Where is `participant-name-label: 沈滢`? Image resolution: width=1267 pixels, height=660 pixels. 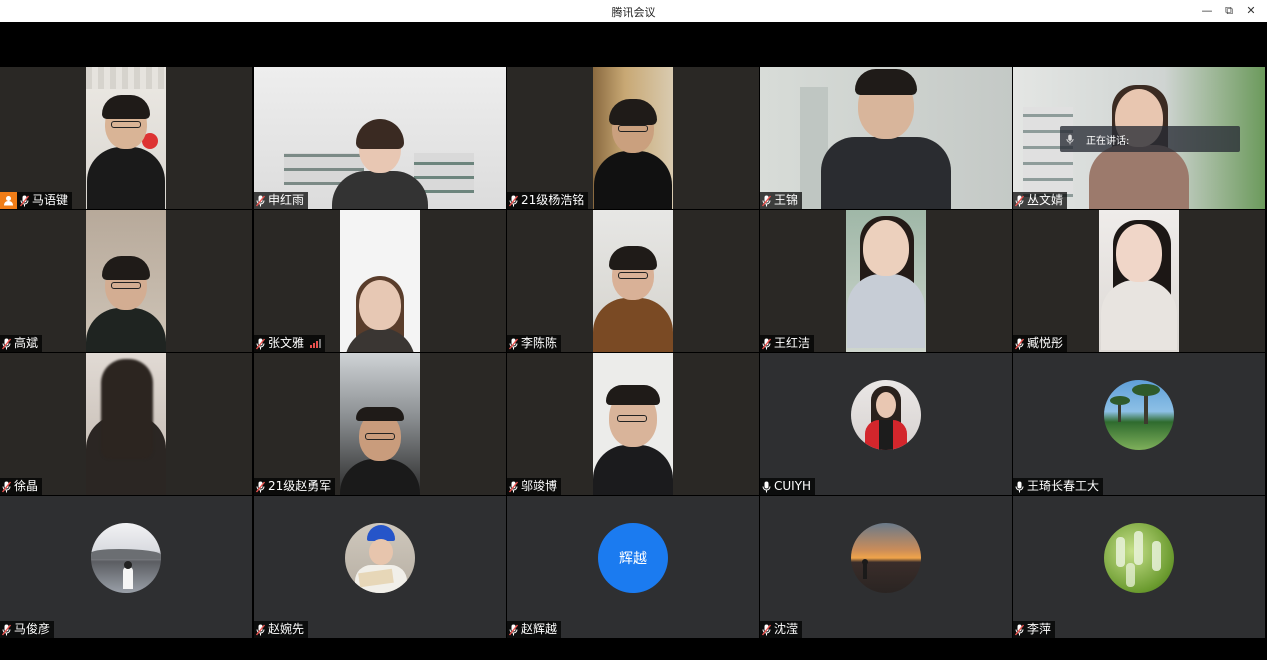 participant-name-label: 沈滢 is located at coordinates (781, 629).